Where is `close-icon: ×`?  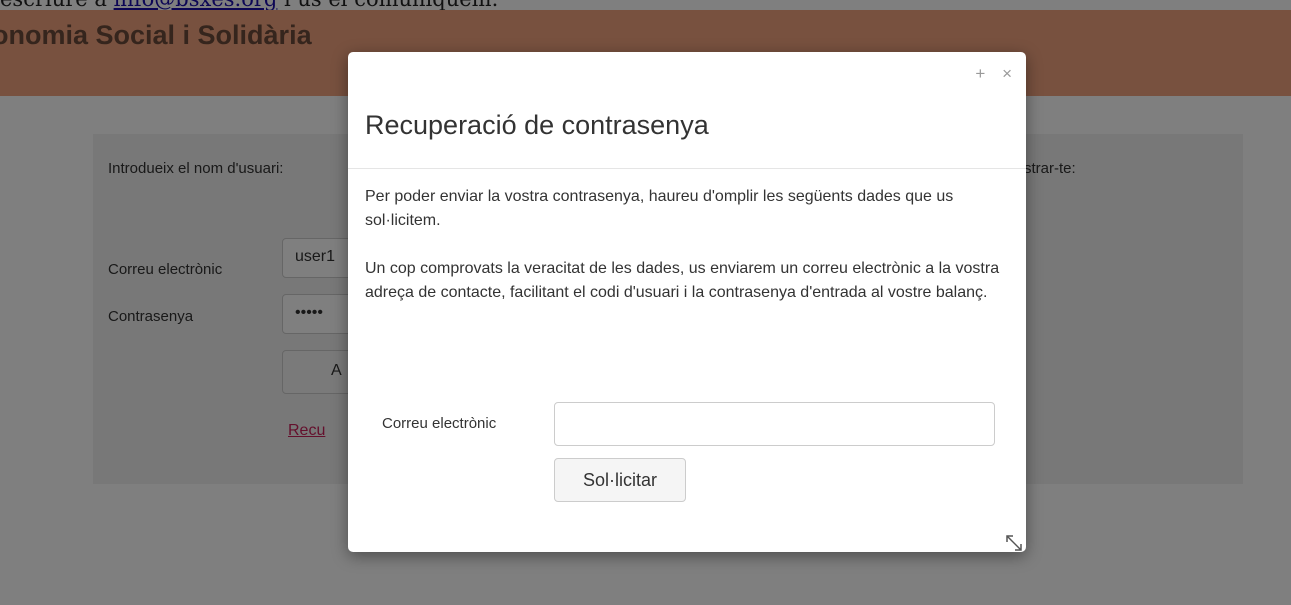 close-icon: × is located at coordinates (1007, 73).